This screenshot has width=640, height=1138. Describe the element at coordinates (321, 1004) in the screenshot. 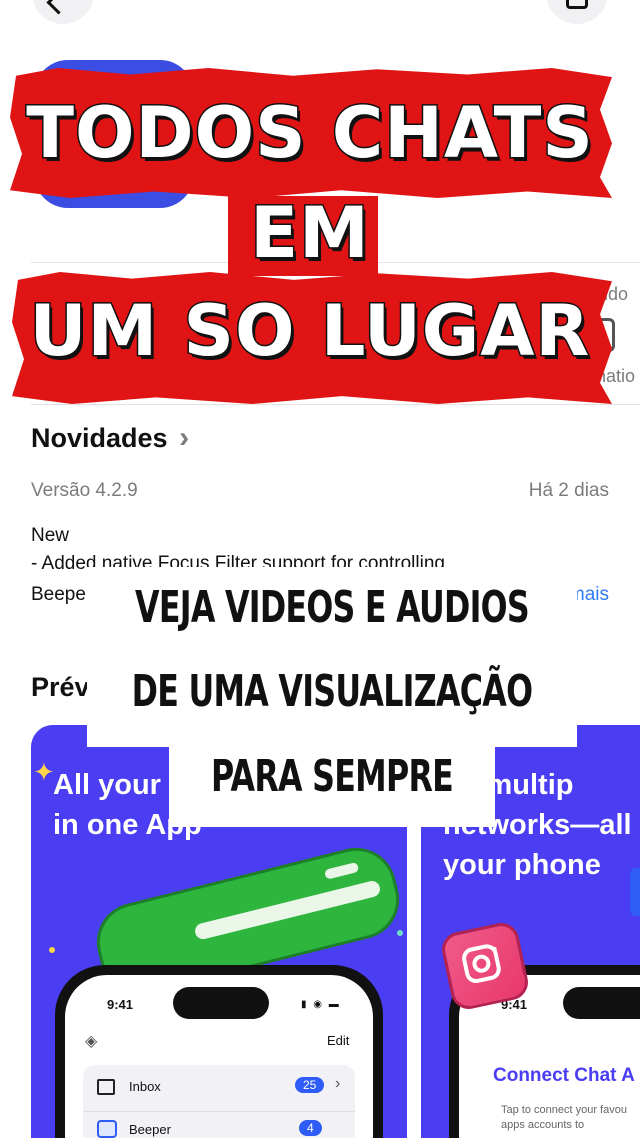

I see `status-icons: ▮ ◉ ▬` at that location.